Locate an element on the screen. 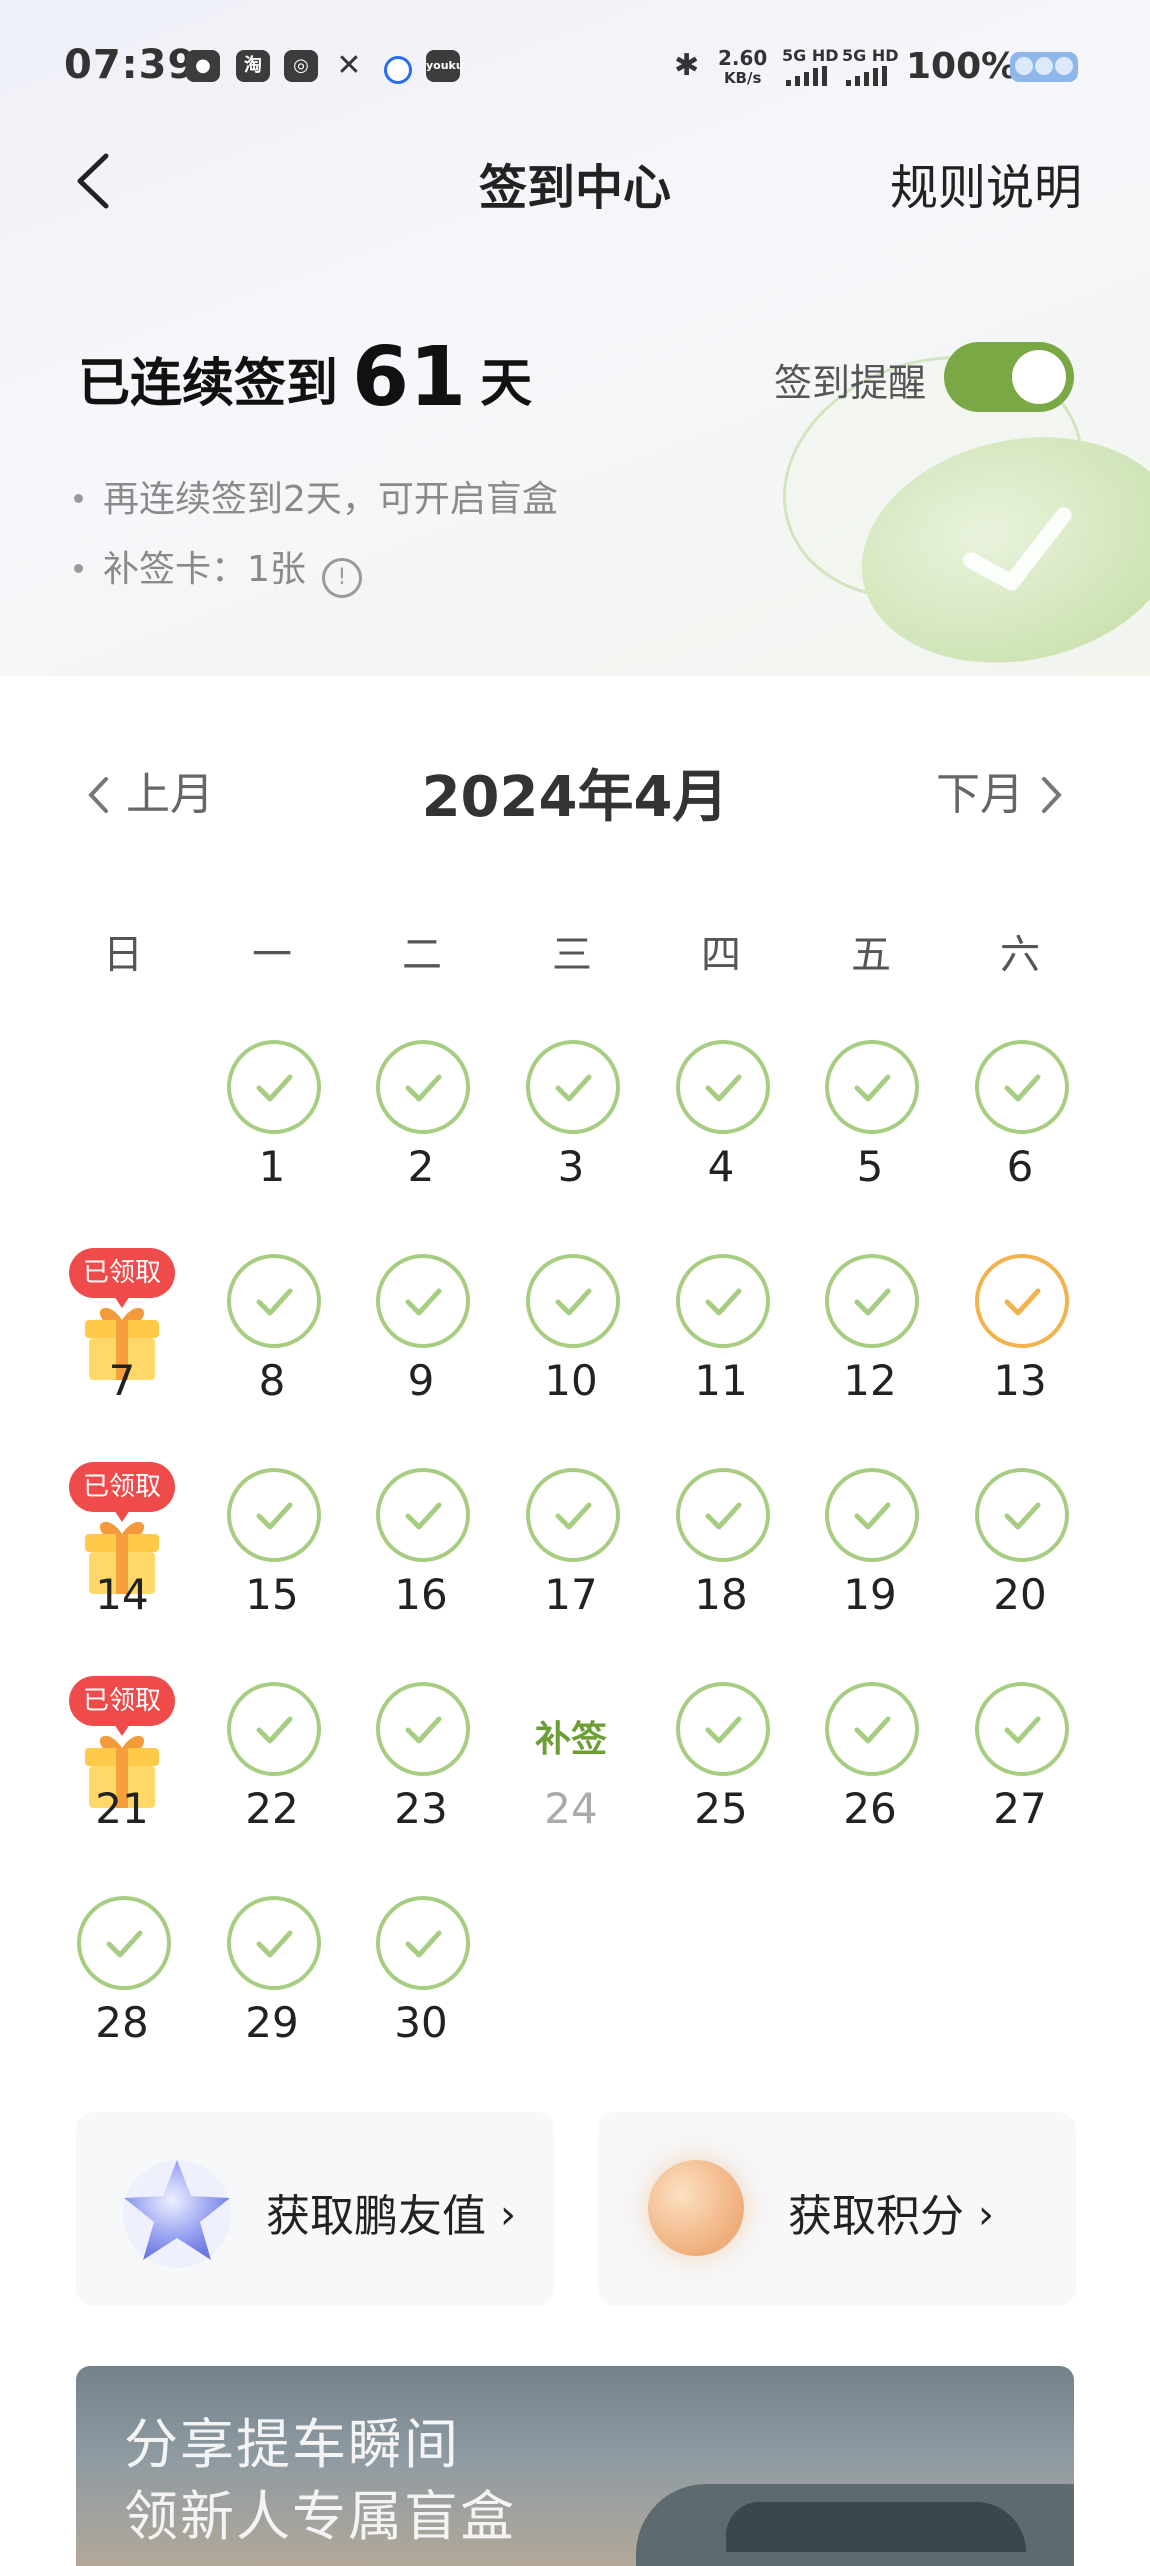  calendar-day: 25 is located at coordinates (721, 1782).